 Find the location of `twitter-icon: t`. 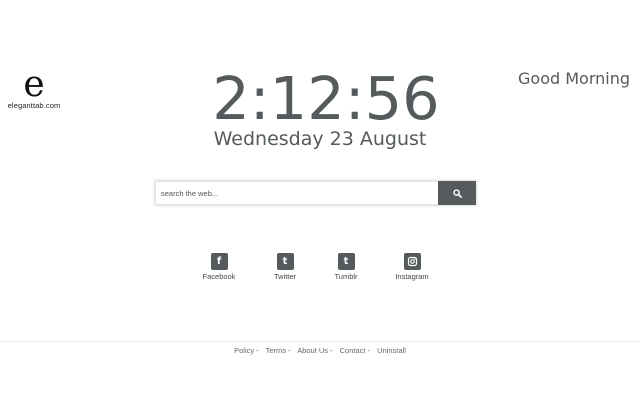

twitter-icon: t is located at coordinates (285, 261).